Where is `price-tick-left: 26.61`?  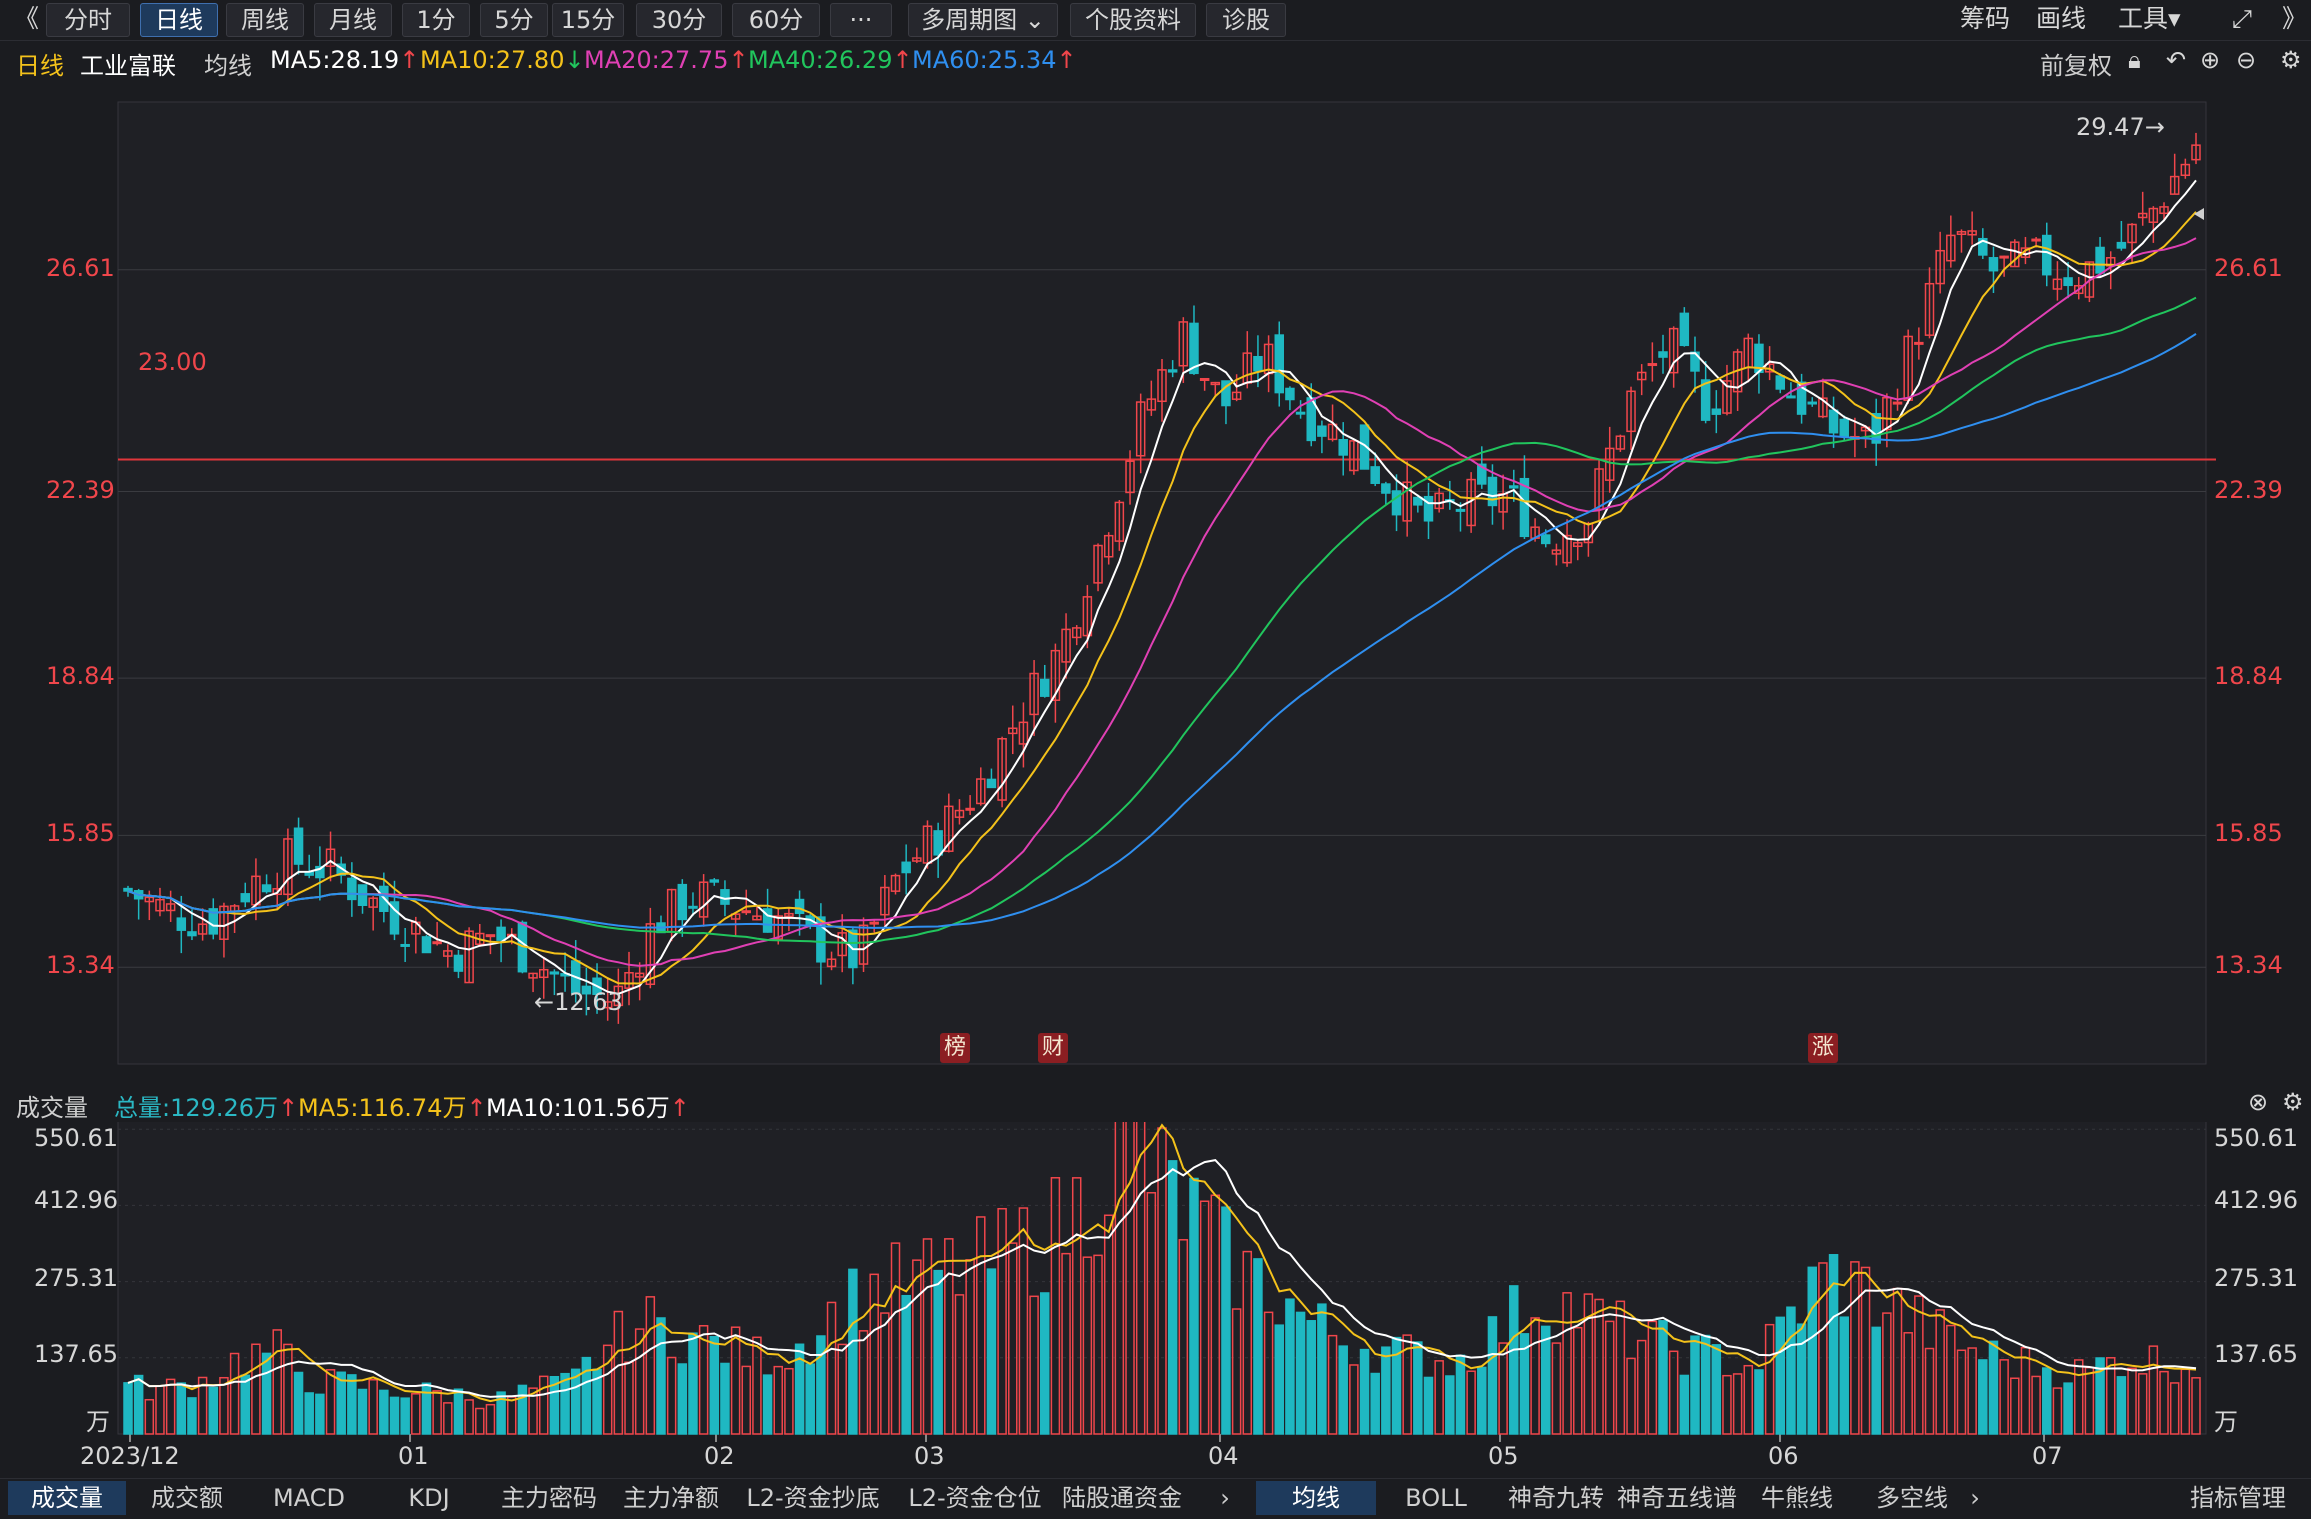
price-tick-left: 26.61 is located at coordinates (80, 267).